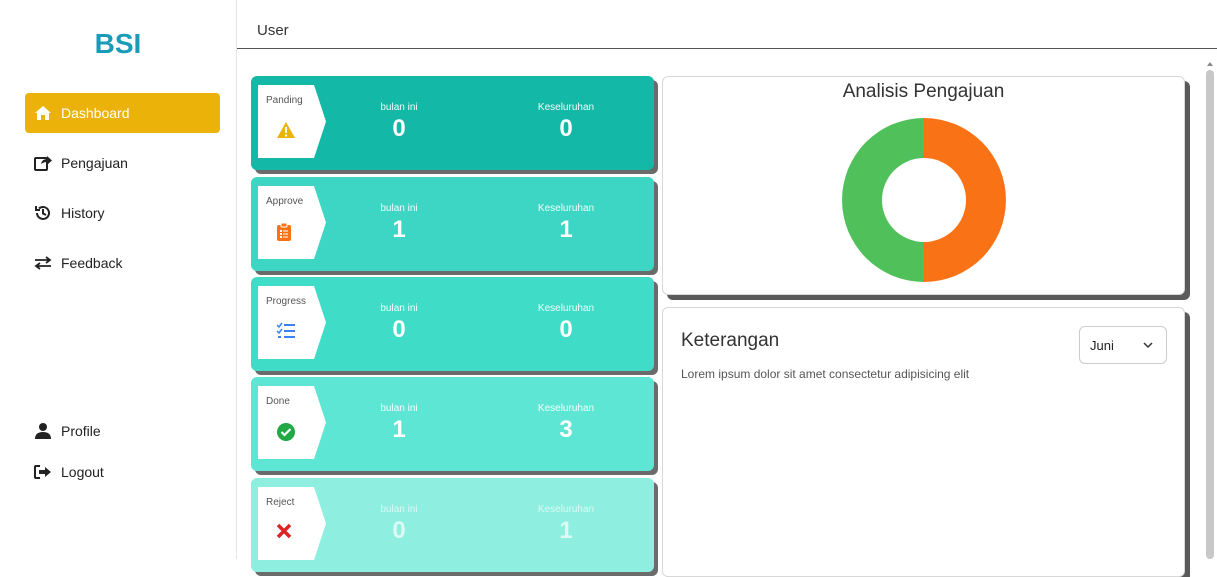 The width and height of the screenshot is (1217, 577). I want to click on sidebar-item-pengajuan: Pengajuan, so click(122, 163).